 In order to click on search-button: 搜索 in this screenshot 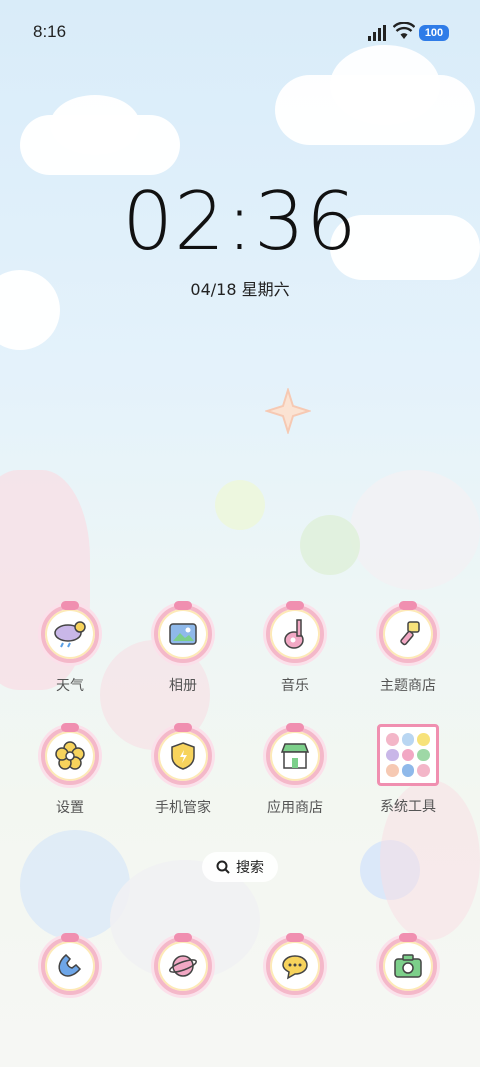, I will do `click(240, 867)`.